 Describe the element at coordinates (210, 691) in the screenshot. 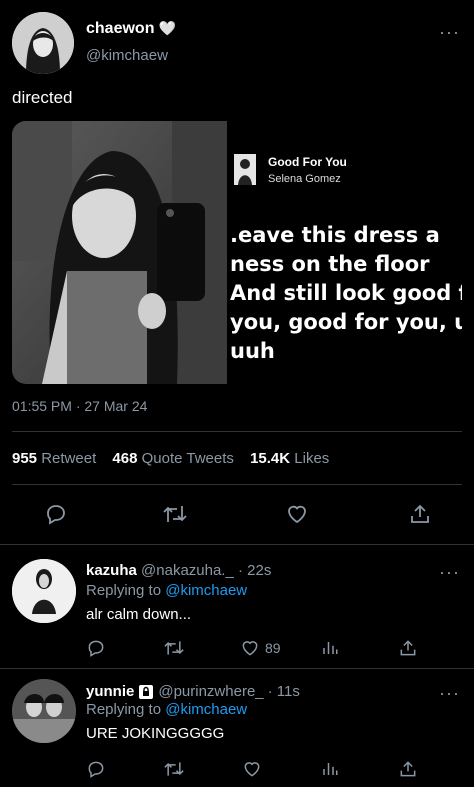

I see `reply-author-handle: @purinzwhere_` at that location.